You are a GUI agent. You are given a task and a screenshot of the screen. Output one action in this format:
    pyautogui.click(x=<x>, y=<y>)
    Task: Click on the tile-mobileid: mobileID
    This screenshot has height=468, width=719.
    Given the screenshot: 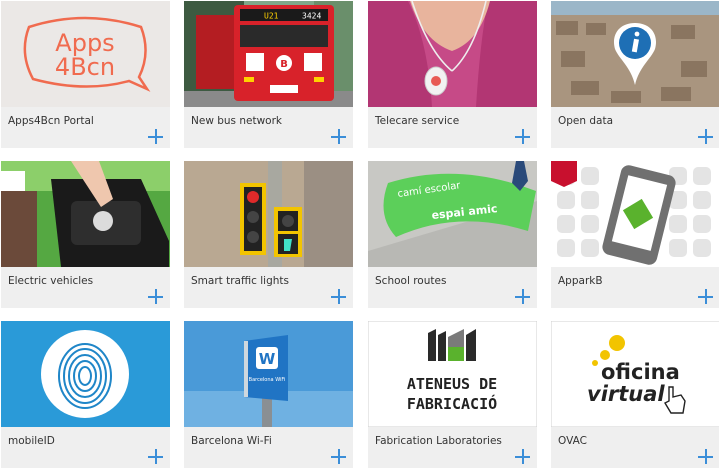 What is the action you would take?
    pyautogui.click(x=85, y=394)
    